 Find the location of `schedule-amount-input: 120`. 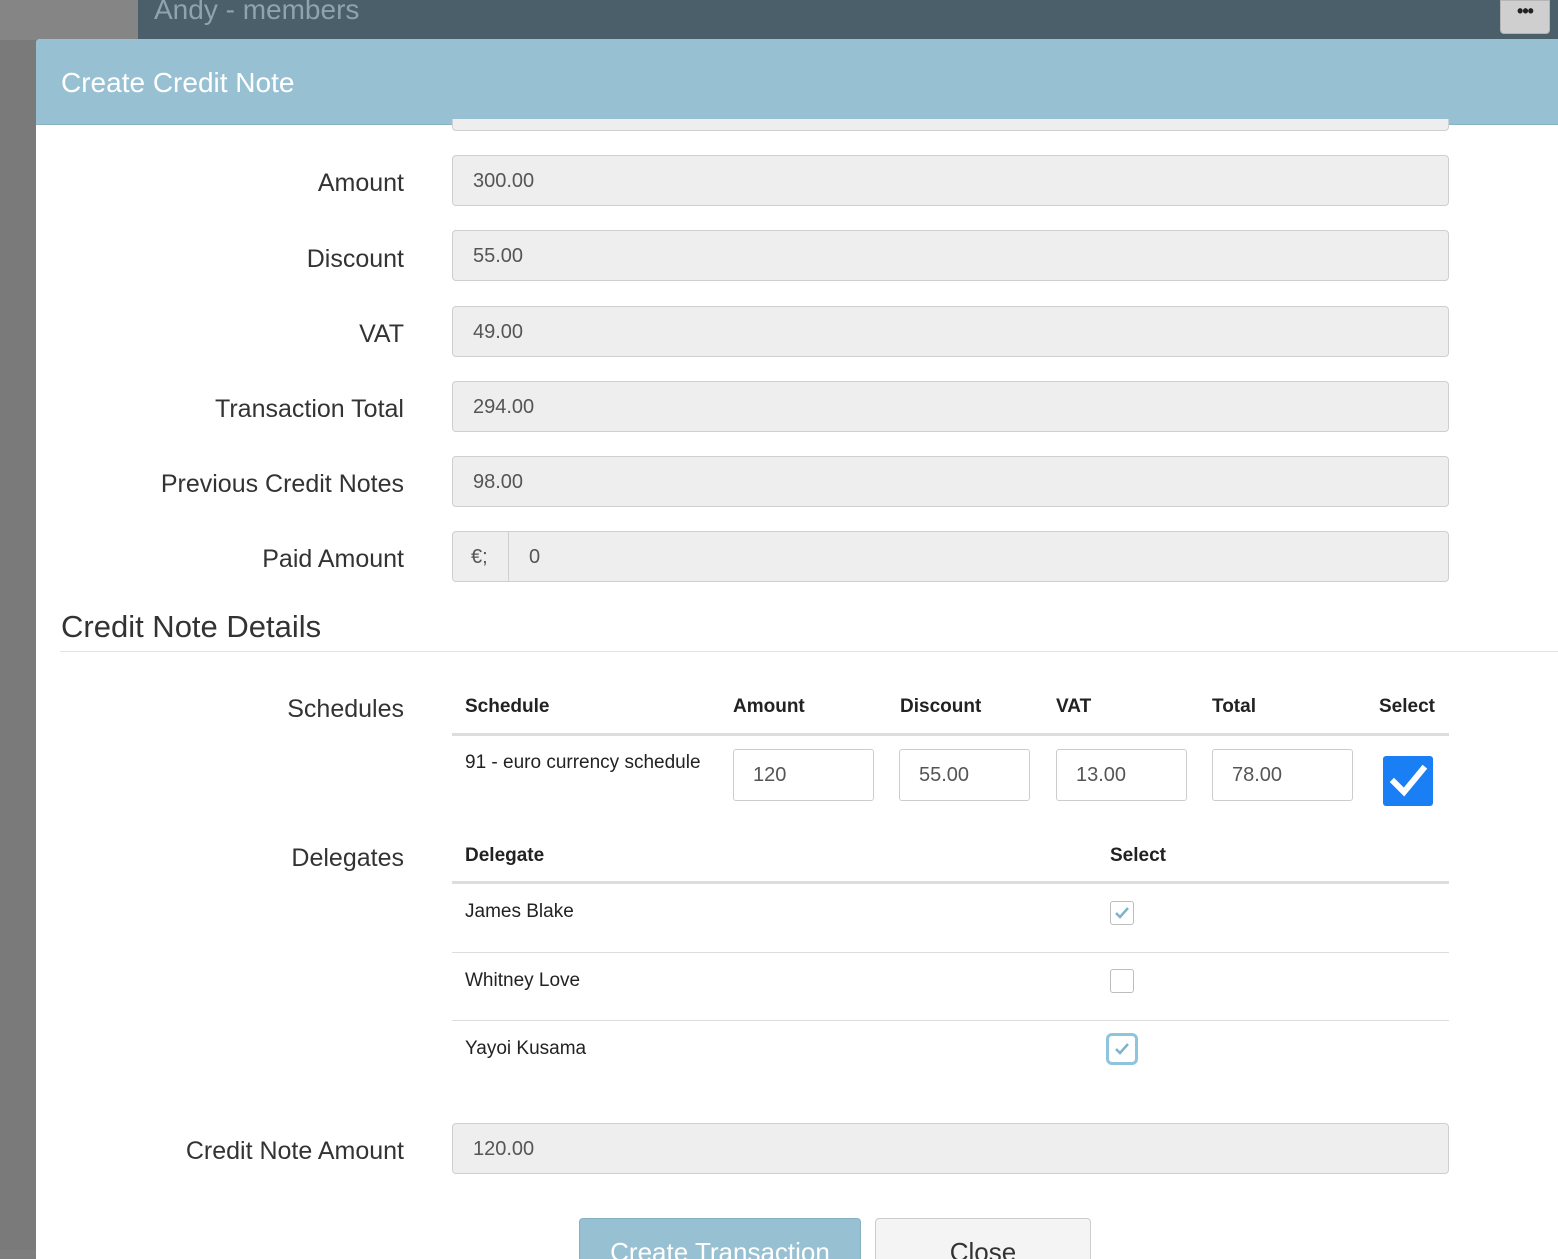

schedule-amount-input: 120 is located at coordinates (803, 775).